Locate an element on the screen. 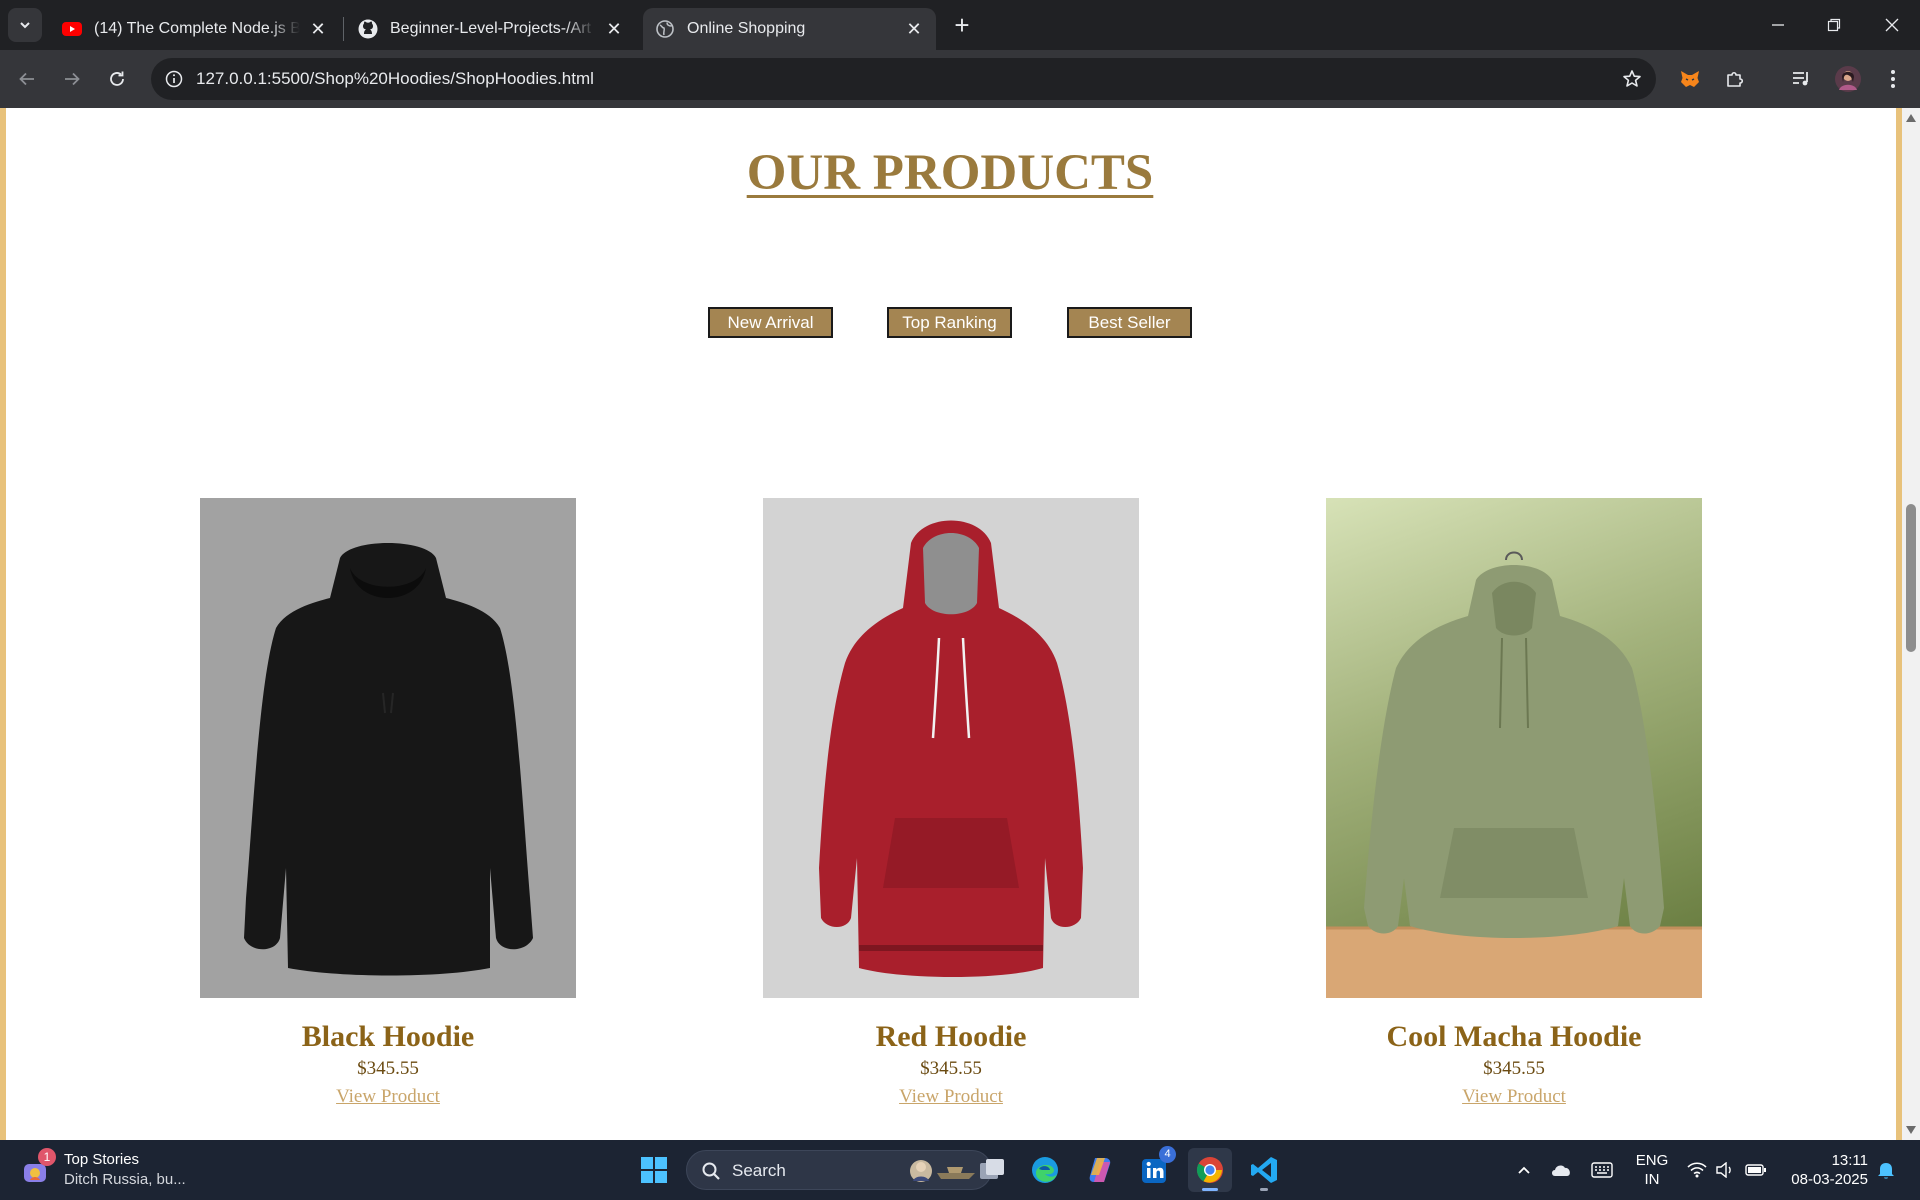  copilot-button is located at coordinates (1100, 1170).